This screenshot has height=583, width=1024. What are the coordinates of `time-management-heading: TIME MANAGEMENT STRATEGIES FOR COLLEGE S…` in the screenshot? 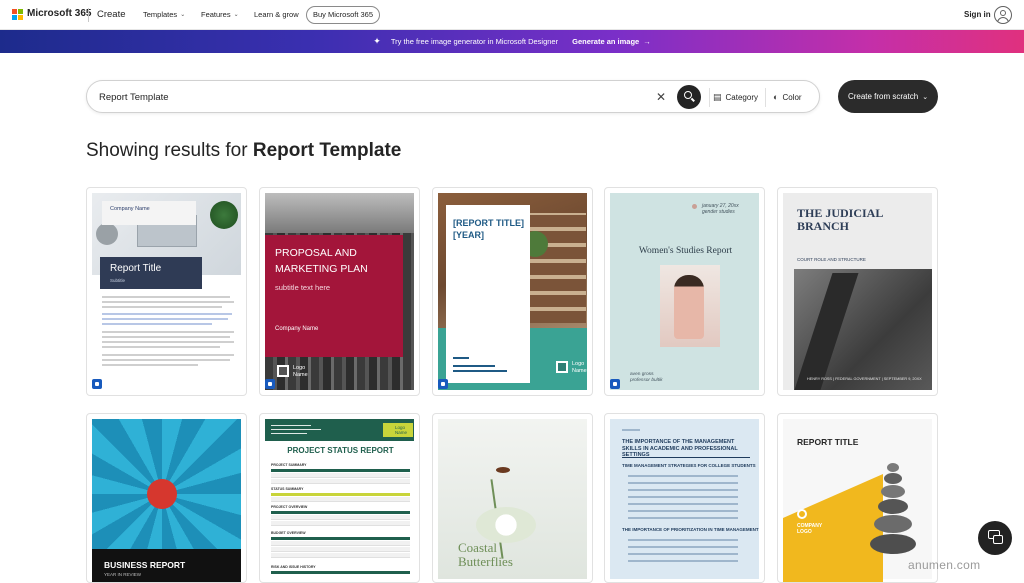 It's located at (689, 465).